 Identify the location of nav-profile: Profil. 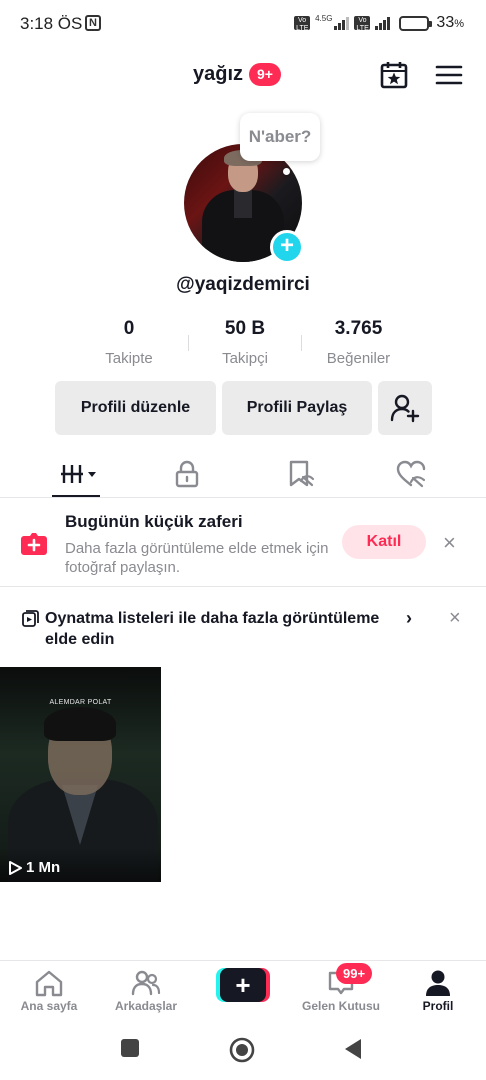
(438, 991).